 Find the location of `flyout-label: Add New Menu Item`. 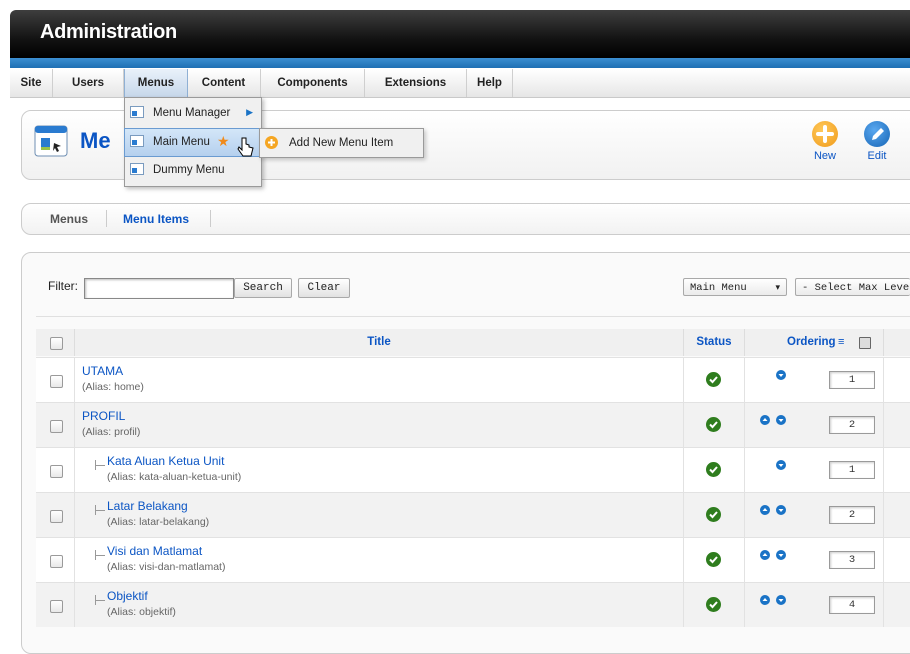

flyout-label: Add New Menu Item is located at coordinates (341, 143).